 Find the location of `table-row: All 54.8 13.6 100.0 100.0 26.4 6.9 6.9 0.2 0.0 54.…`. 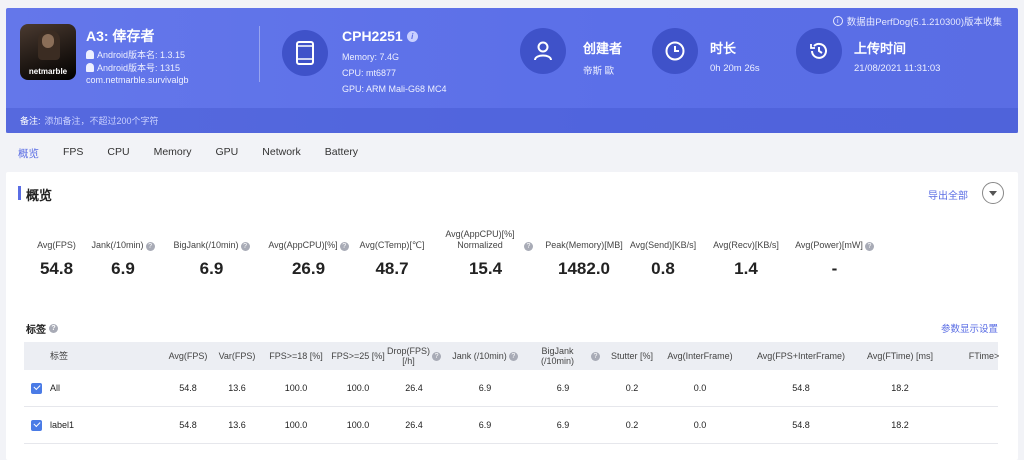

table-row: All 54.8 13.6 100.0 100.0 26.4 6.9 6.9 0.2 0.0 54.… is located at coordinates (511, 388).